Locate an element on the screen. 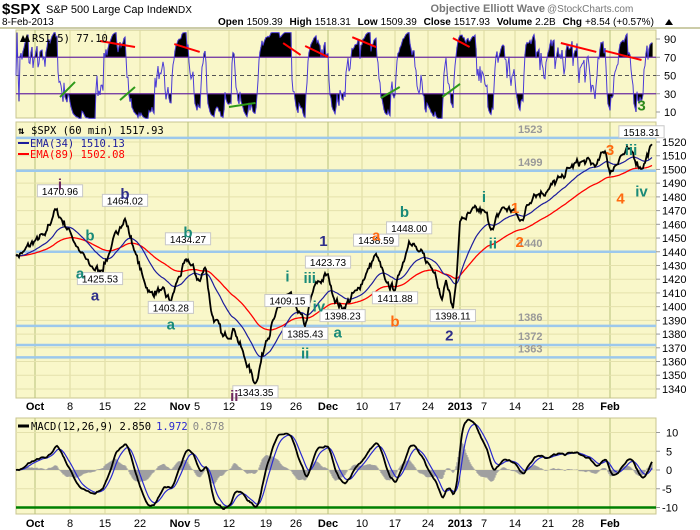  rsi-legend-label: RSI(5) 77.10 is located at coordinates (70, 39).